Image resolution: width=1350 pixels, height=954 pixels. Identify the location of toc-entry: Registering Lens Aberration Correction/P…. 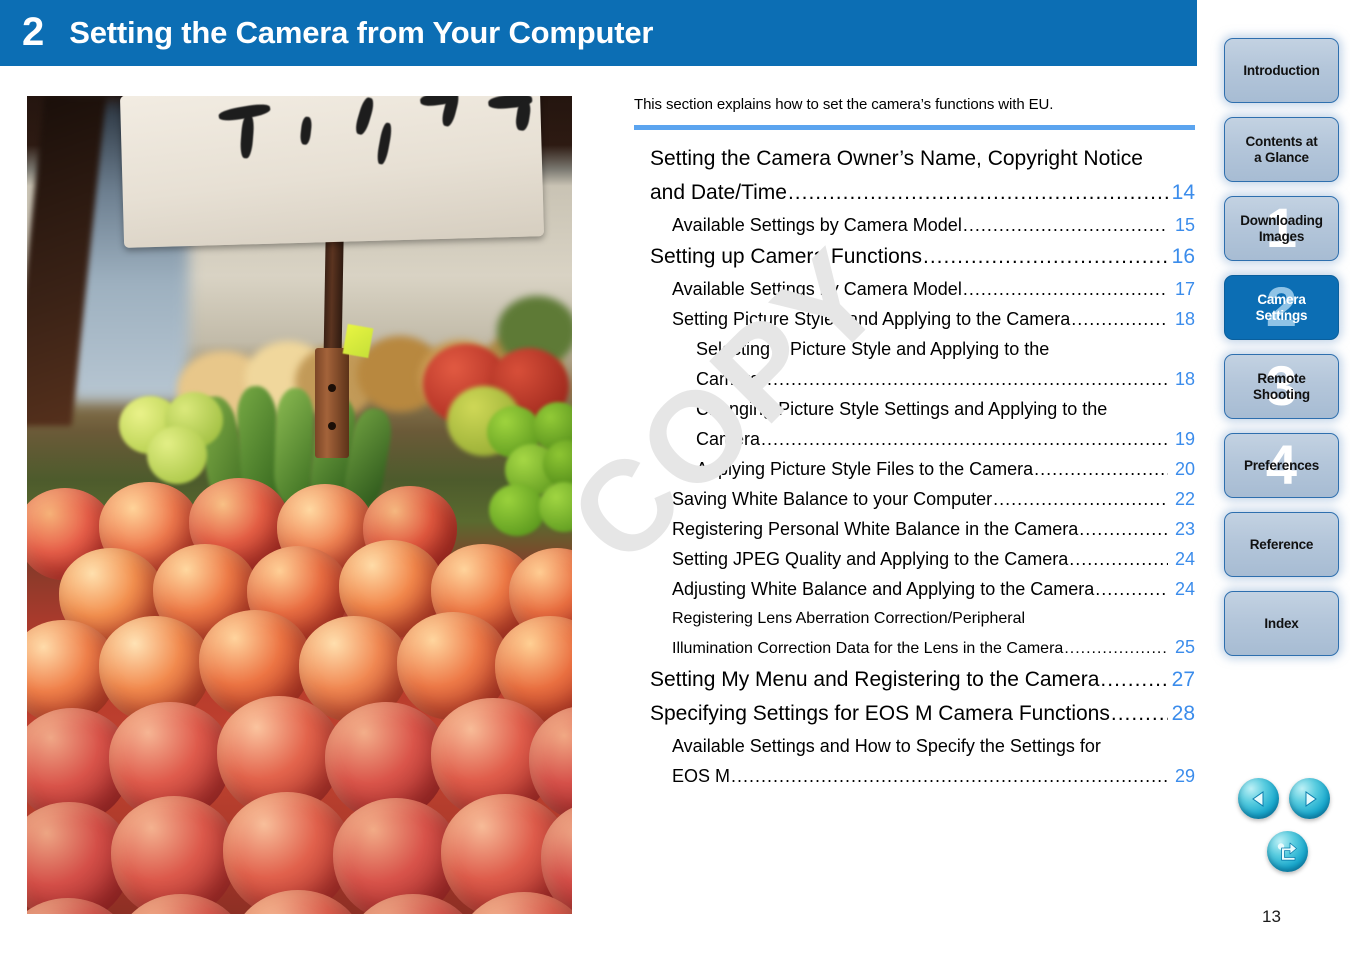
(914, 618).